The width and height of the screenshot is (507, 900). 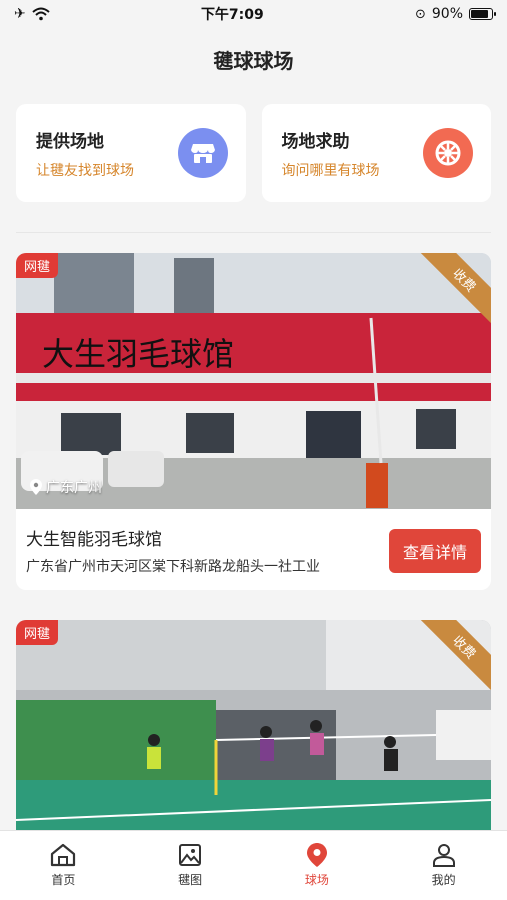 I want to click on tab-profile: 我的, so click(x=443, y=865).